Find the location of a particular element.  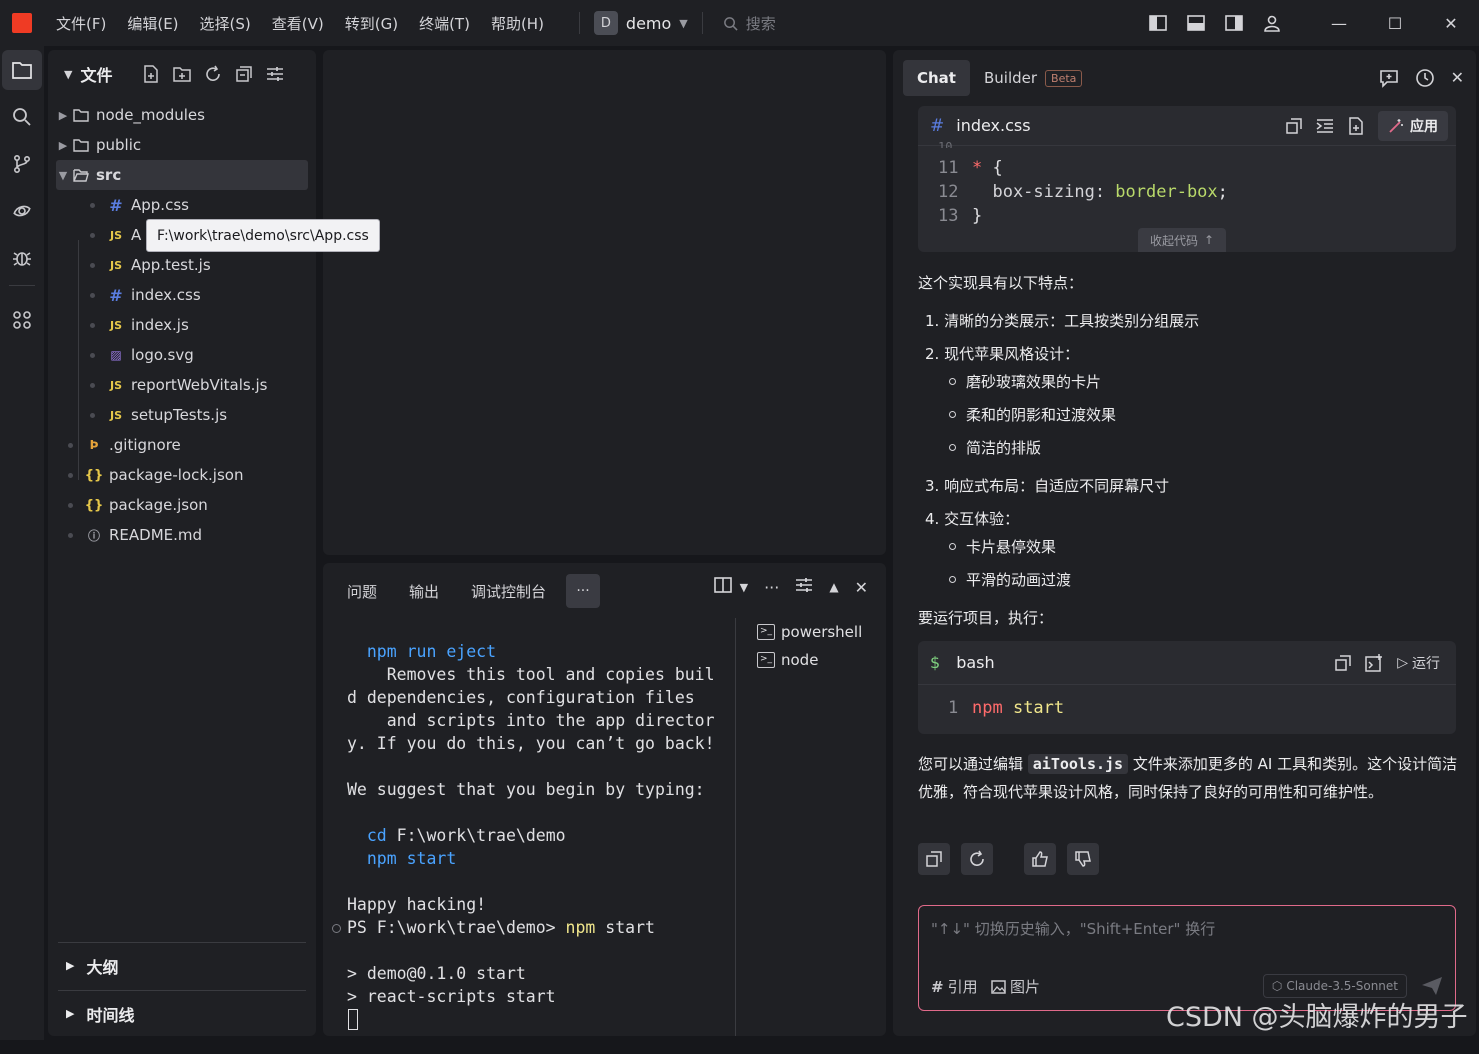

thumbs-up-button is located at coordinates (1040, 859).